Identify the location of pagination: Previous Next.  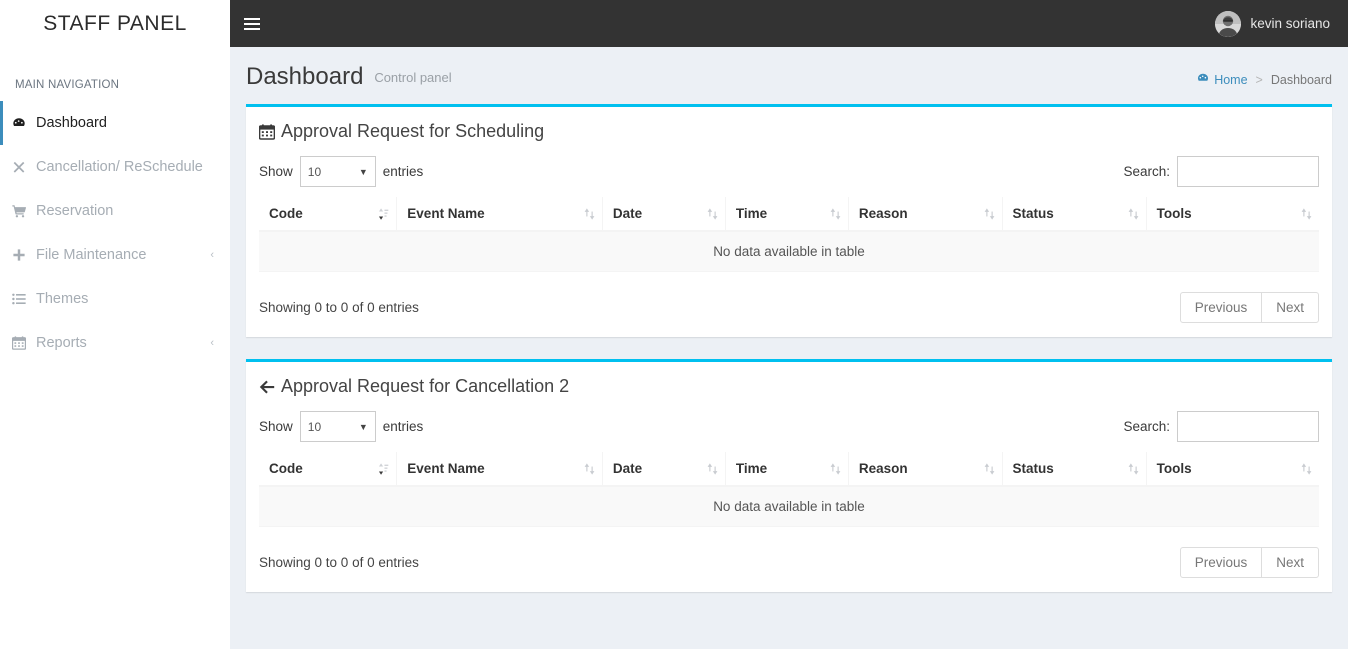
(1249, 562).